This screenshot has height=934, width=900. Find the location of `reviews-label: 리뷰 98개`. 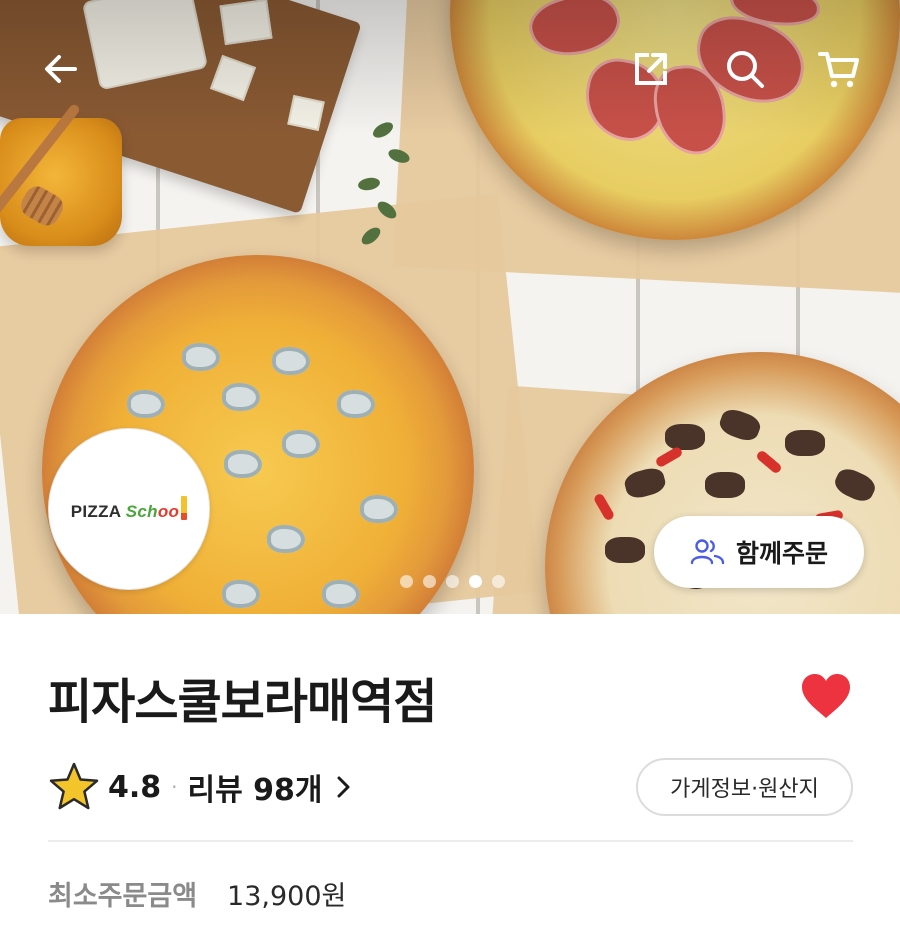

reviews-label: 리뷰 98개 is located at coordinates (255, 790).